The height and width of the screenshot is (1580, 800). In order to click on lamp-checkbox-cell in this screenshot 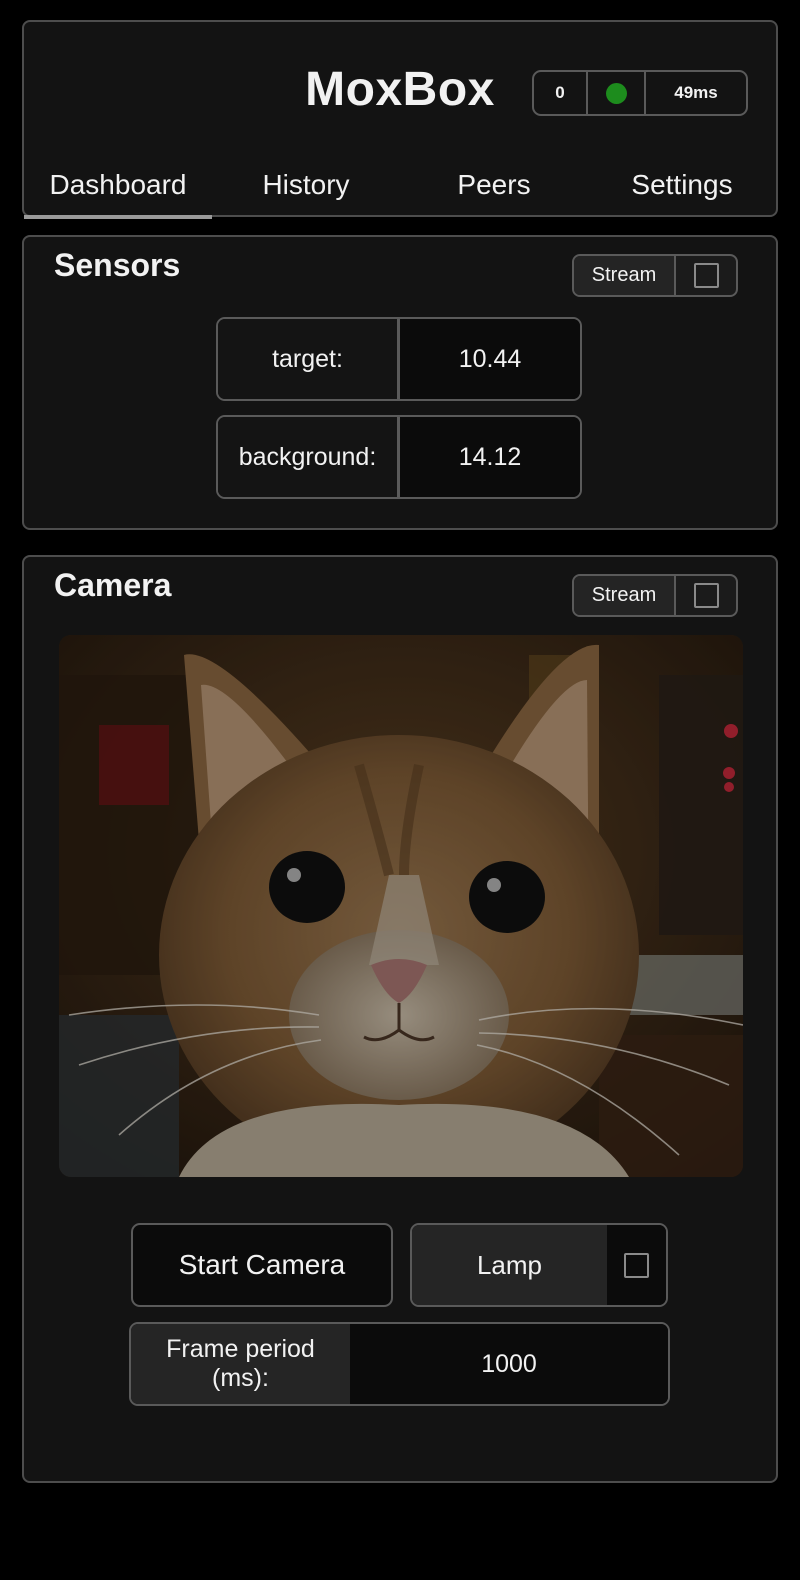, I will do `click(636, 1265)`.